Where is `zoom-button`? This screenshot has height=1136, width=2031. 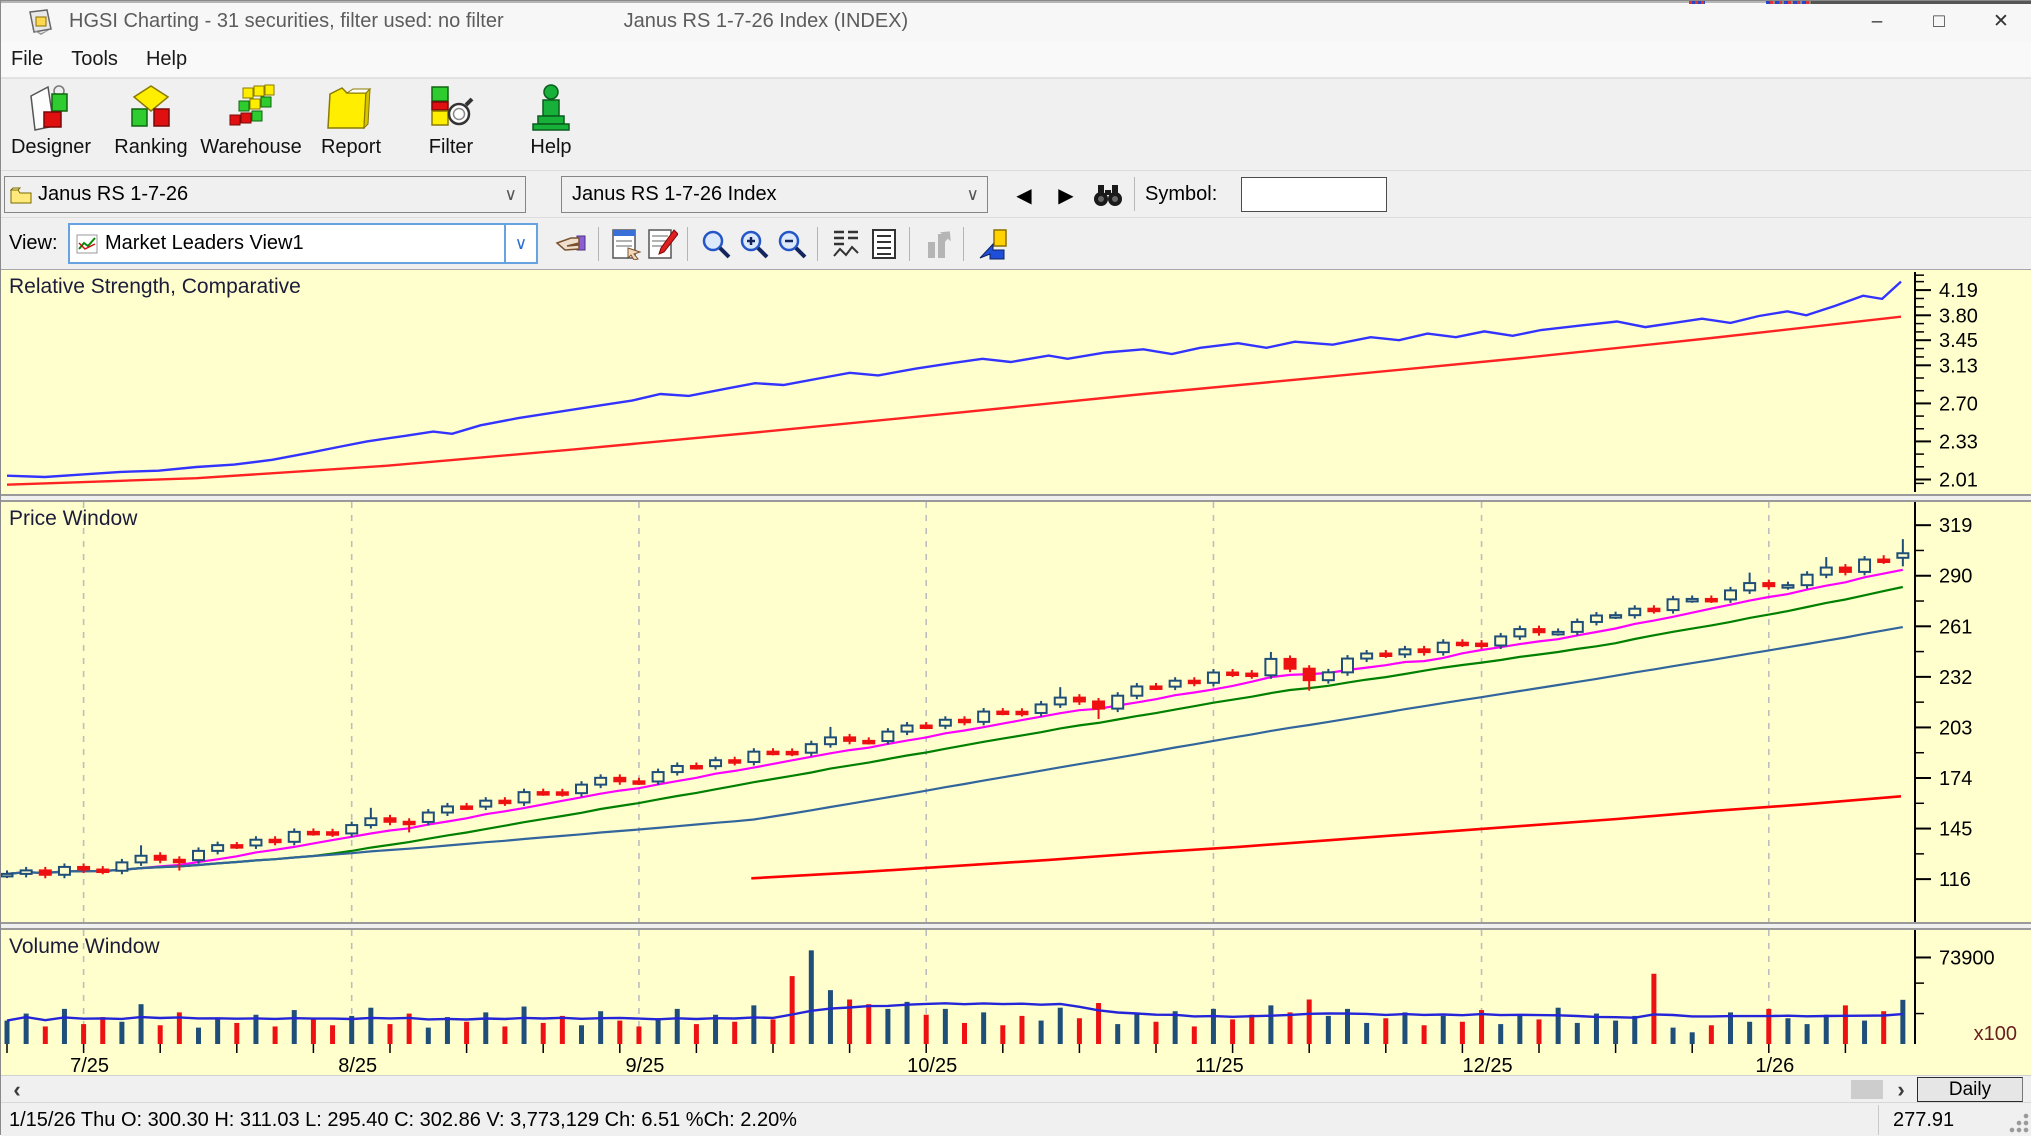 zoom-button is located at coordinates (716, 244).